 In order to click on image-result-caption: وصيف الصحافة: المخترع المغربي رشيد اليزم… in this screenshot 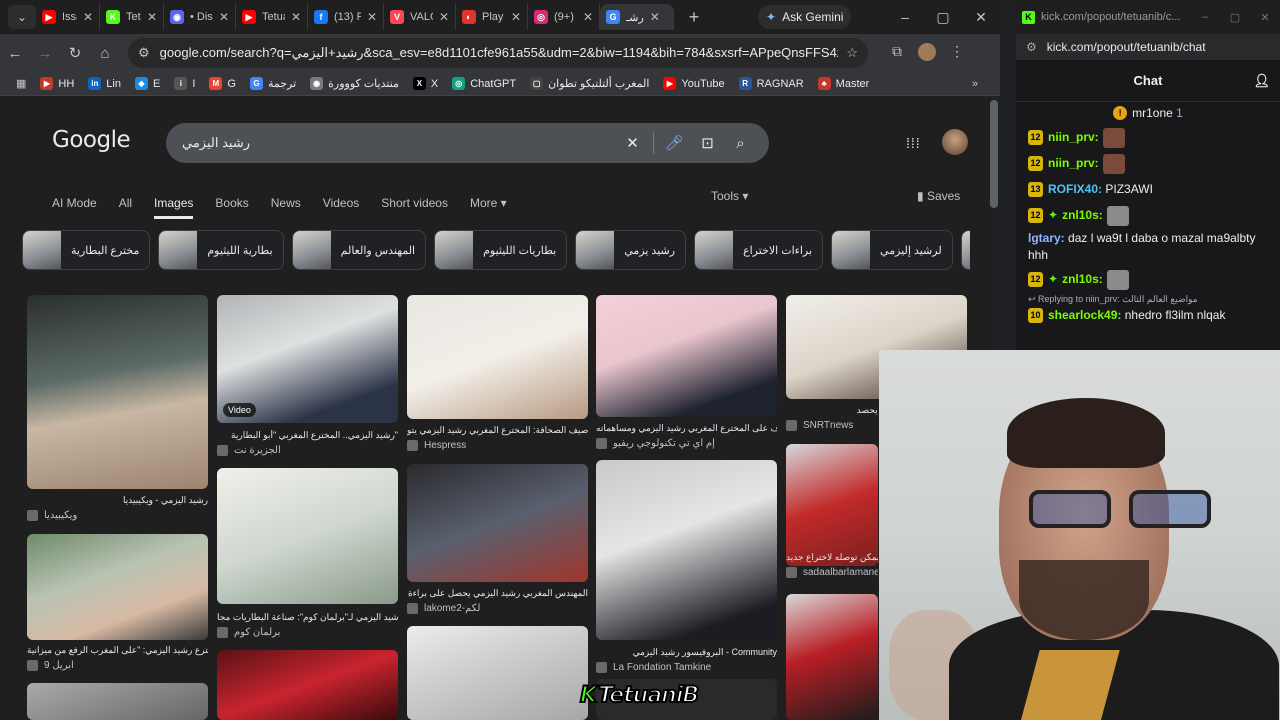, I will do `click(497, 430)`.